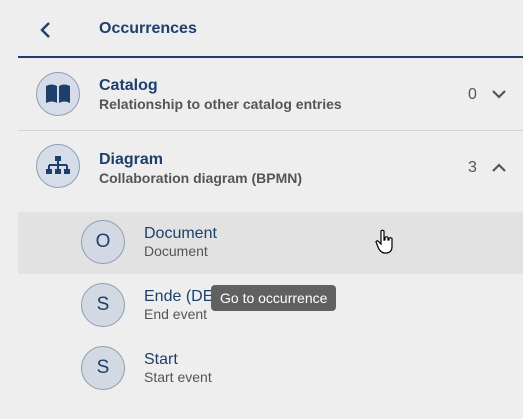 The image size is (523, 419). I want to click on item-subtitle: Start event, so click(178, 377).